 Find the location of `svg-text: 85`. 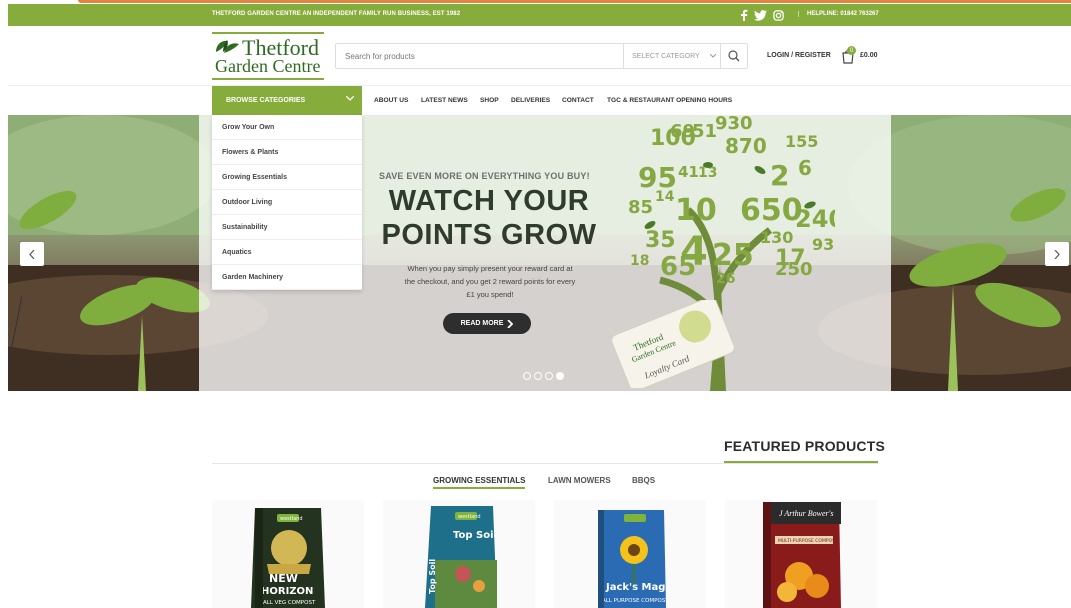

svg-text: 85 is located at coordinates (640, 207).